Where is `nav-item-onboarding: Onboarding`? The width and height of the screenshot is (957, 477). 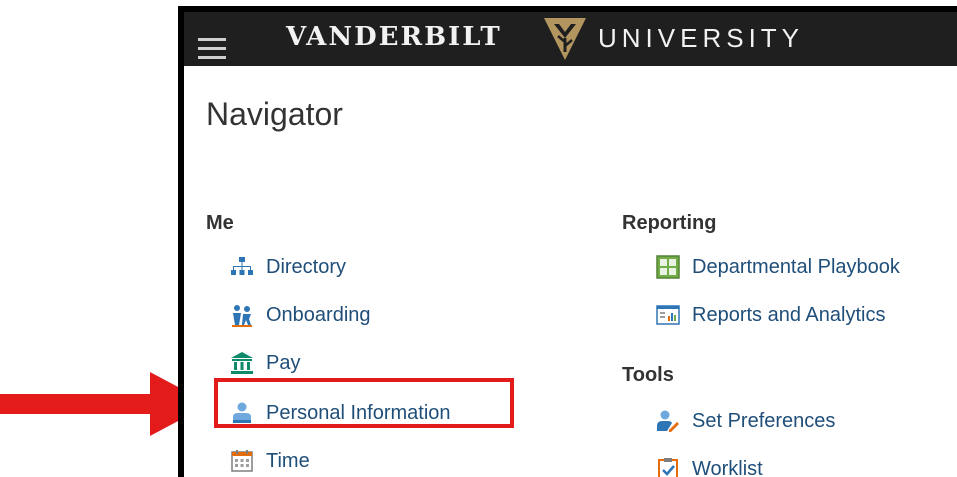 nav-item-onboarding: Onboarding is located at coordinates (300, 315).